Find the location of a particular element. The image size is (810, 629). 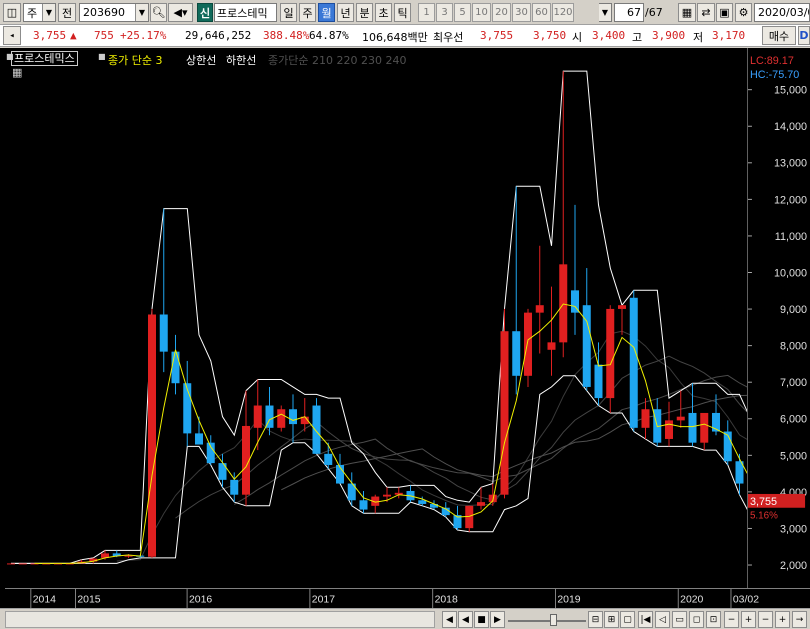

rewind-icon: ◀ is located at coordinates (449, 619).